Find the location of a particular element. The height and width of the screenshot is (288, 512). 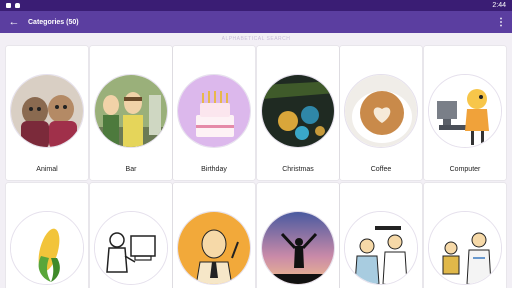

category-label: Christmas is located at coordinates (298, 169).